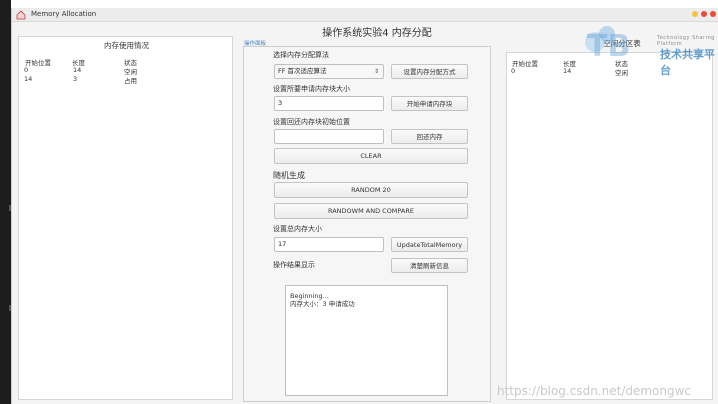  What do you see at coordinates (687, 62) in the screenshot?
I see `watermark-brand: 技术共享平台` at bounding box center [687, 62].